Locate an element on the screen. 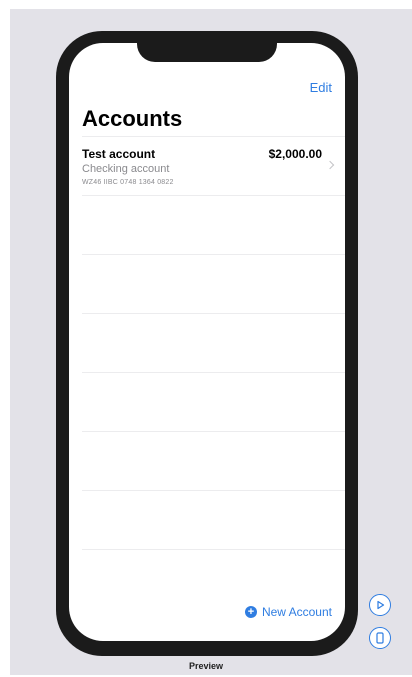 This screenshot has width=412, height=677. new-account-button: + New Account is located at coordinates (288, 612).